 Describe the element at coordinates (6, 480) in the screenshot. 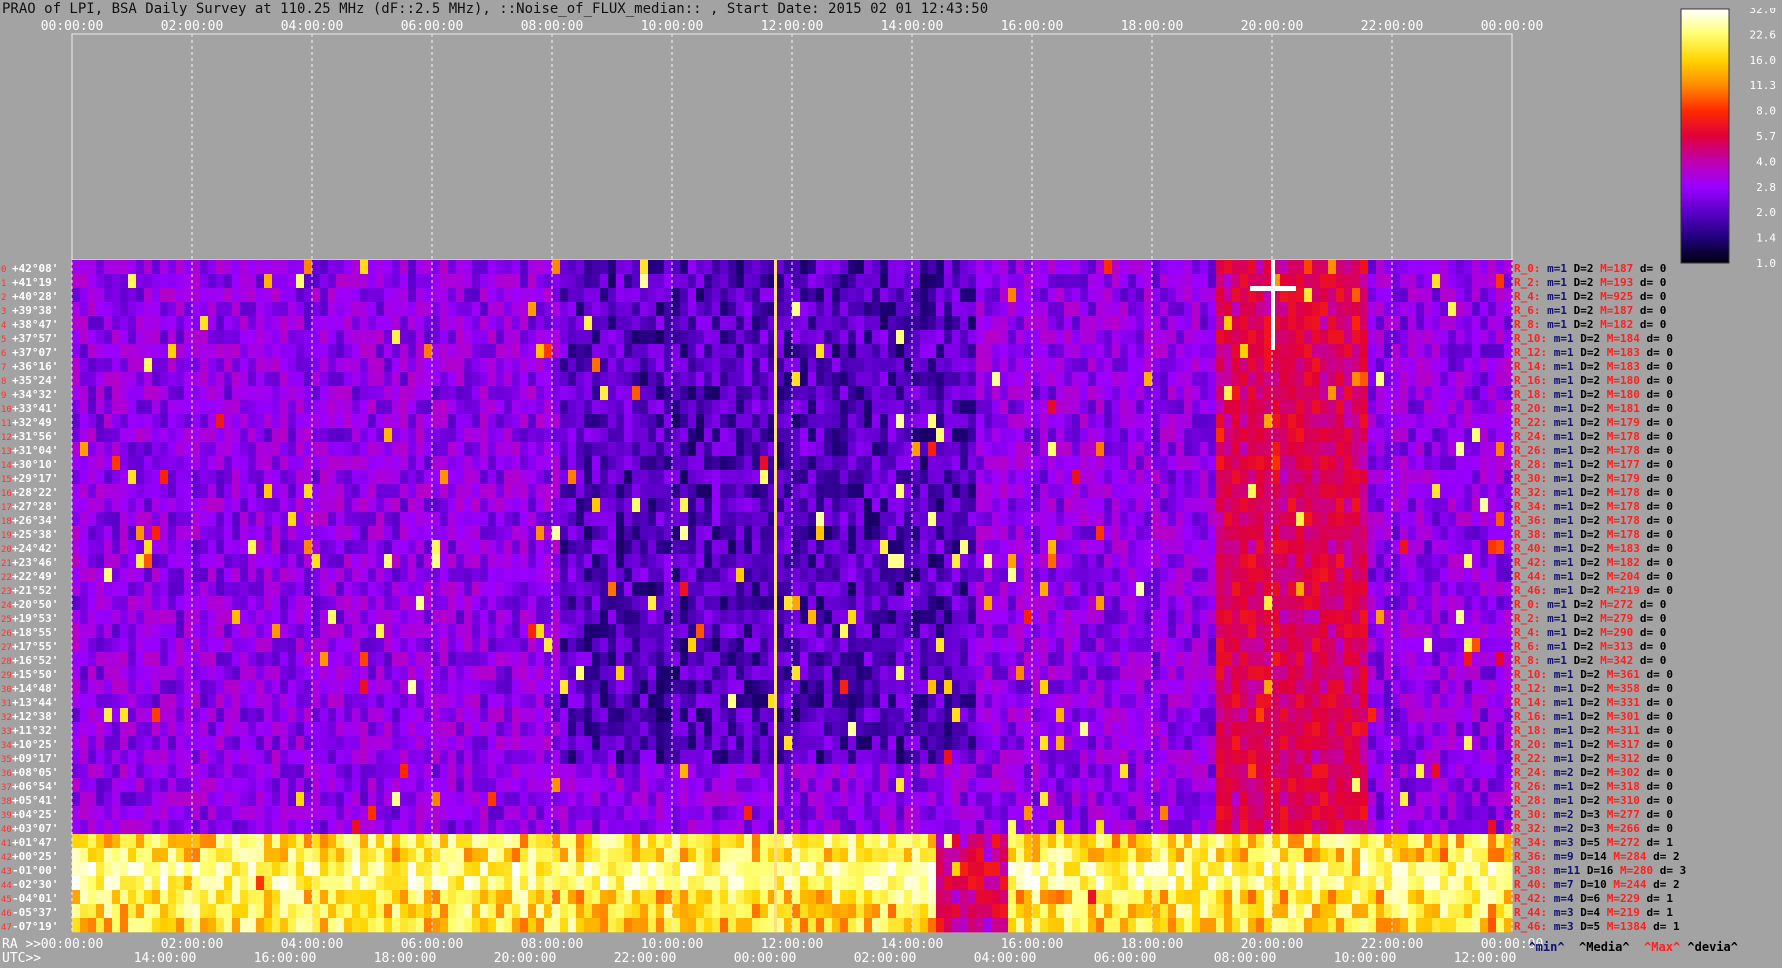

I see `row-index: 15` at that location.